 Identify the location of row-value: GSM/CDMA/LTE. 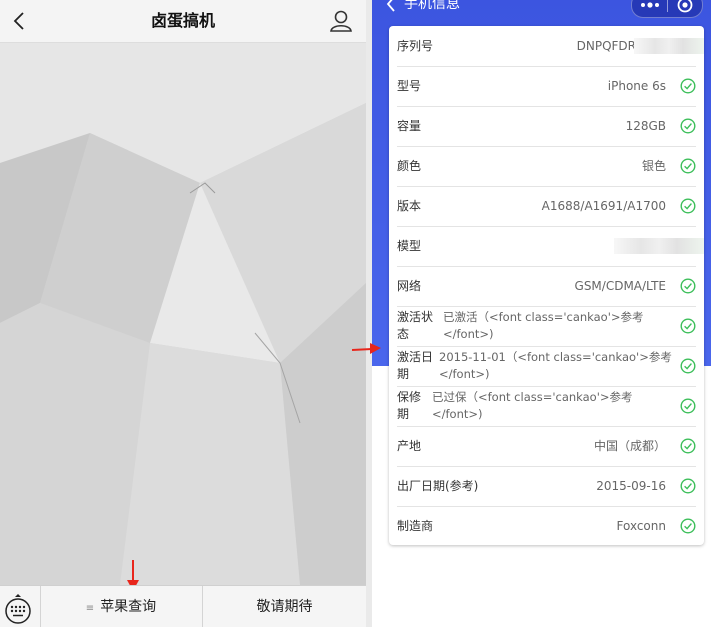
(620, 286).